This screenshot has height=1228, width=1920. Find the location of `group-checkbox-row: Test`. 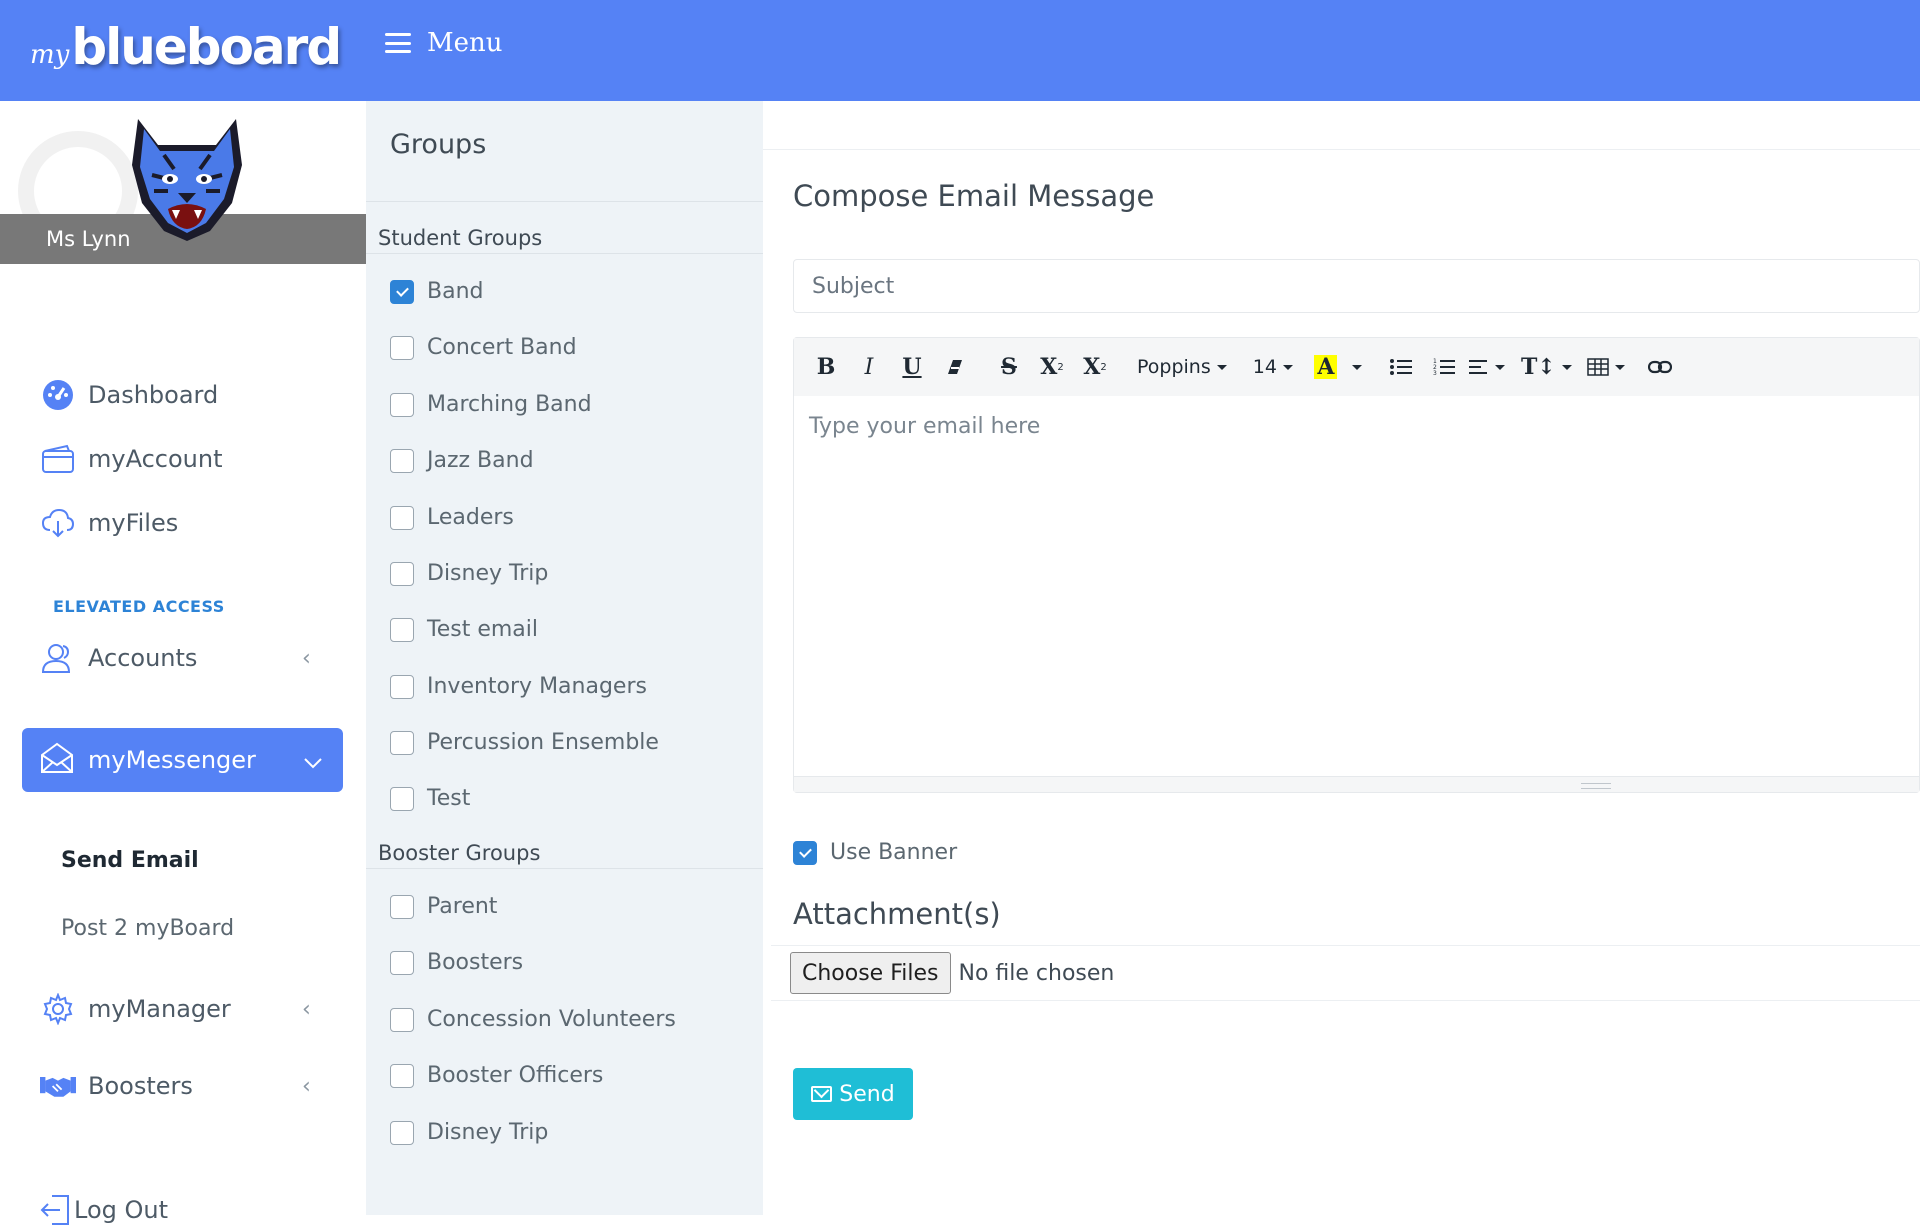

group-checkbox-row: Test is located at coordinates (430, 798).